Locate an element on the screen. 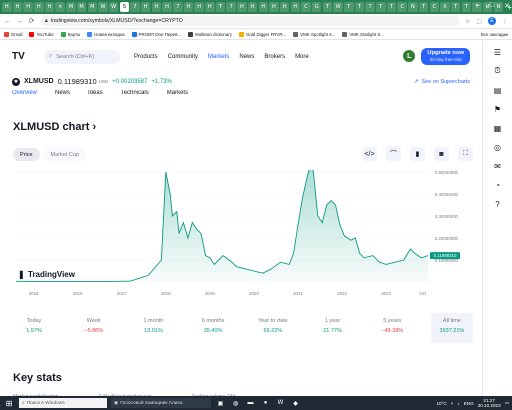  voice-assistant: ◉ Голосовой помощник Алиса is located at coordinates (161, 403).